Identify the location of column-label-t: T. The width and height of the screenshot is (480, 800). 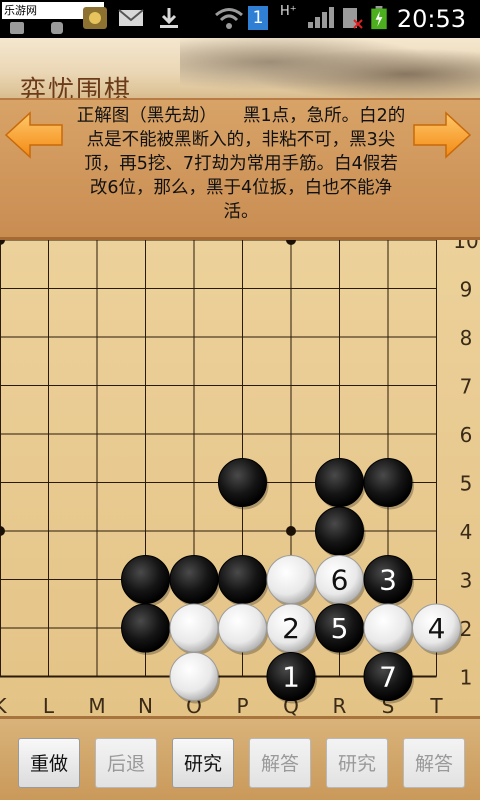
(436, 705).